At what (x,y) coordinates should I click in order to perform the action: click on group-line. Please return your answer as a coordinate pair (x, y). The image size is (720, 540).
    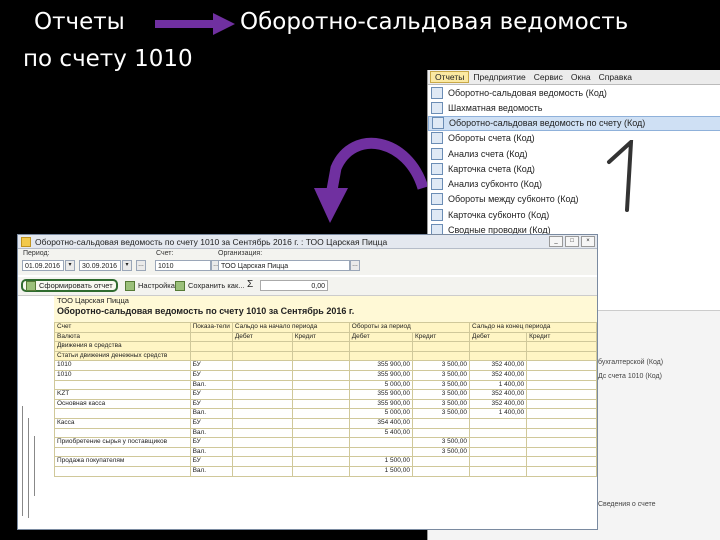
    Looking at the image, I should click on (28, 468).